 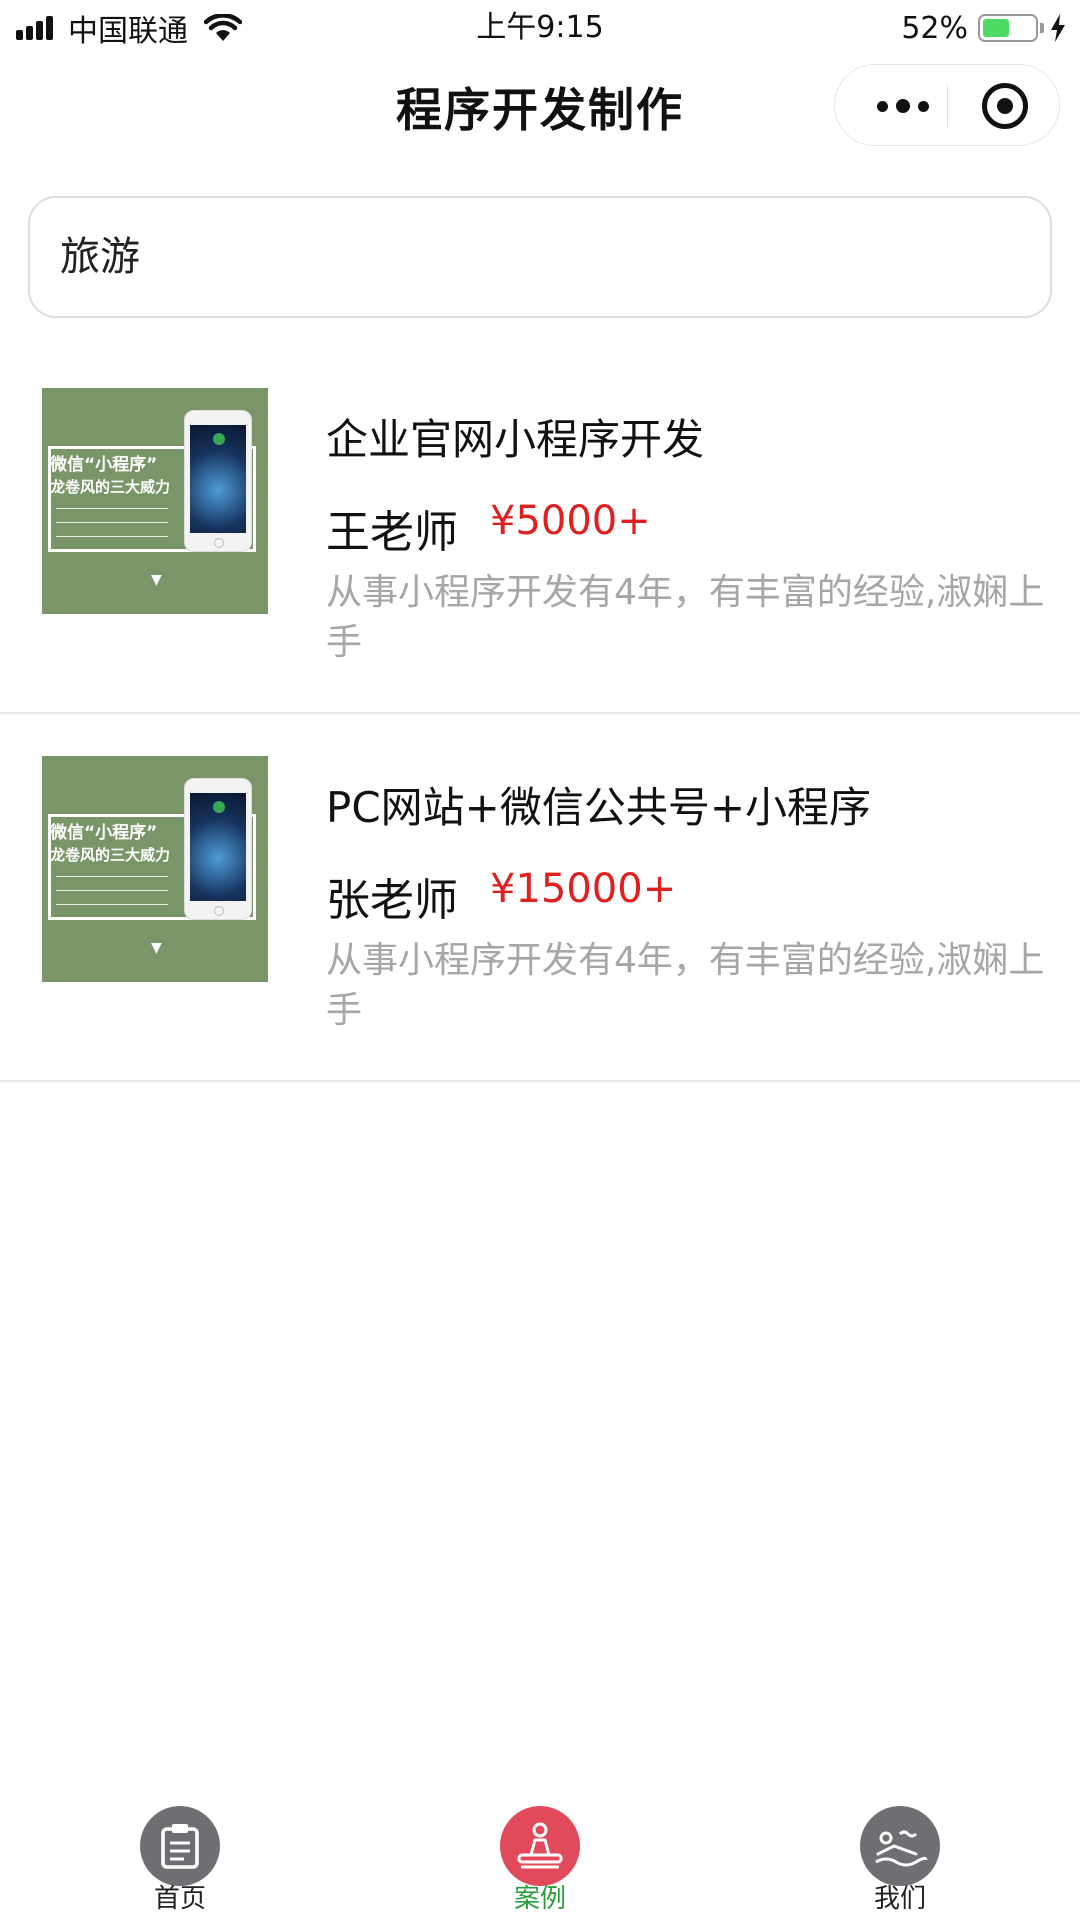 I want to click on spa-icon, so click(x=900, y=1846).